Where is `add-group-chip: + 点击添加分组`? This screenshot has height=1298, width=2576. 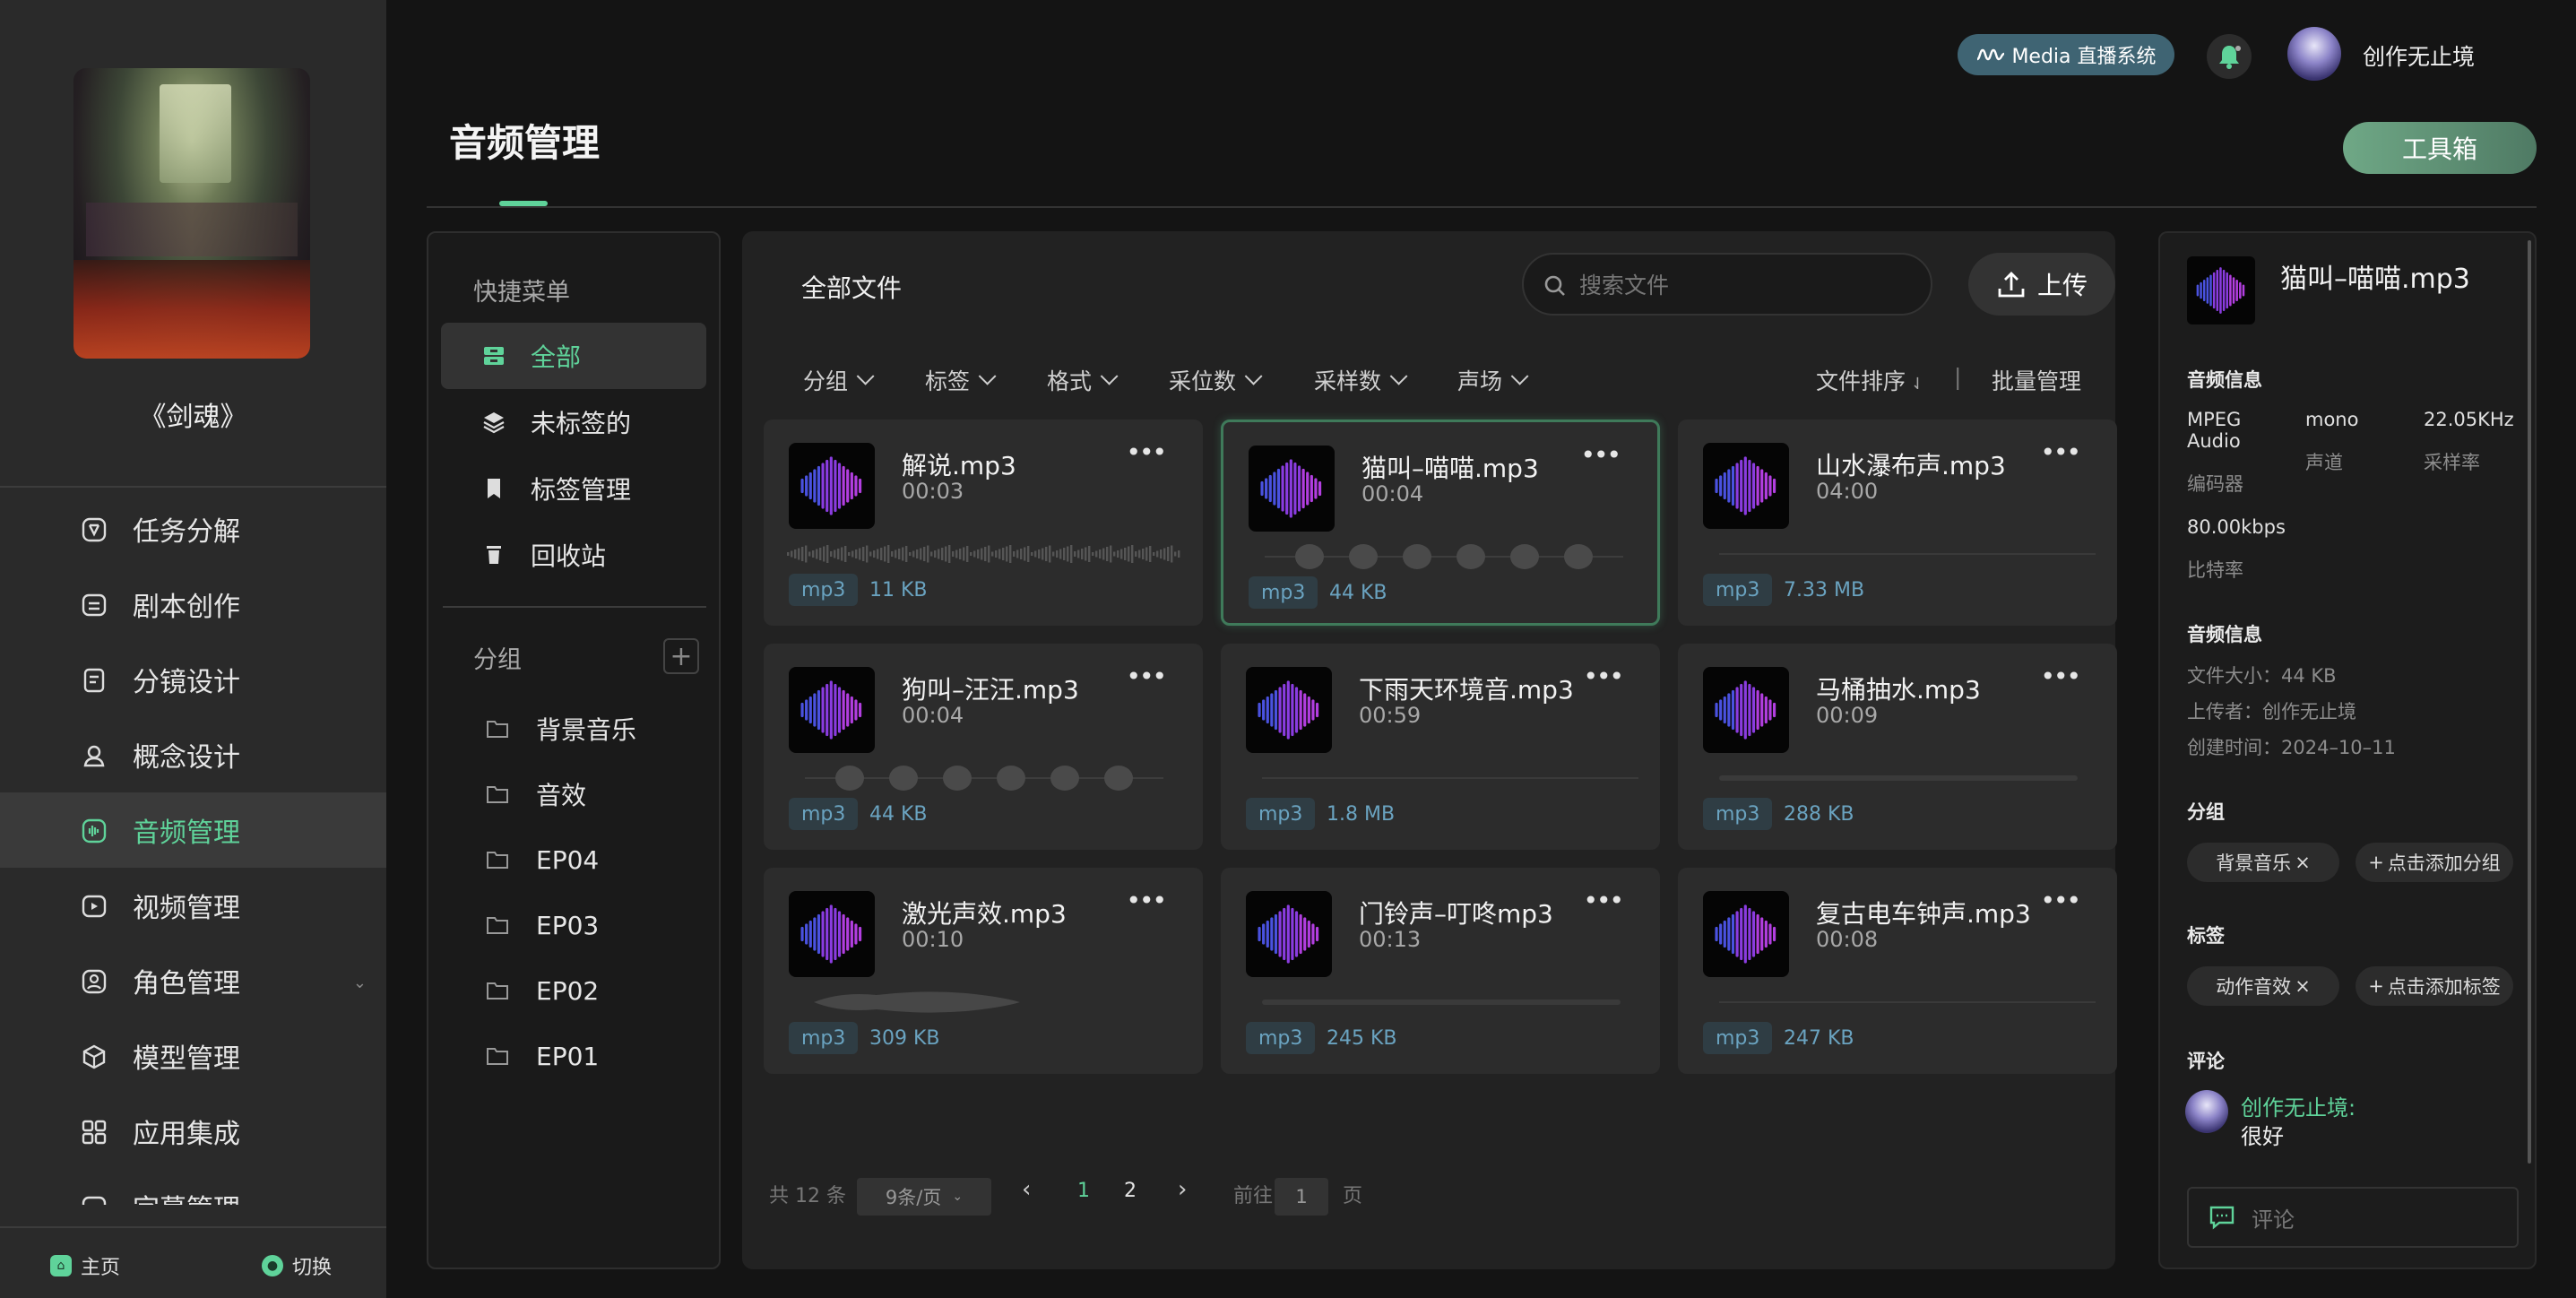
add-group-chip: + 点击添加分组 is located at coordinates (2434, 862).